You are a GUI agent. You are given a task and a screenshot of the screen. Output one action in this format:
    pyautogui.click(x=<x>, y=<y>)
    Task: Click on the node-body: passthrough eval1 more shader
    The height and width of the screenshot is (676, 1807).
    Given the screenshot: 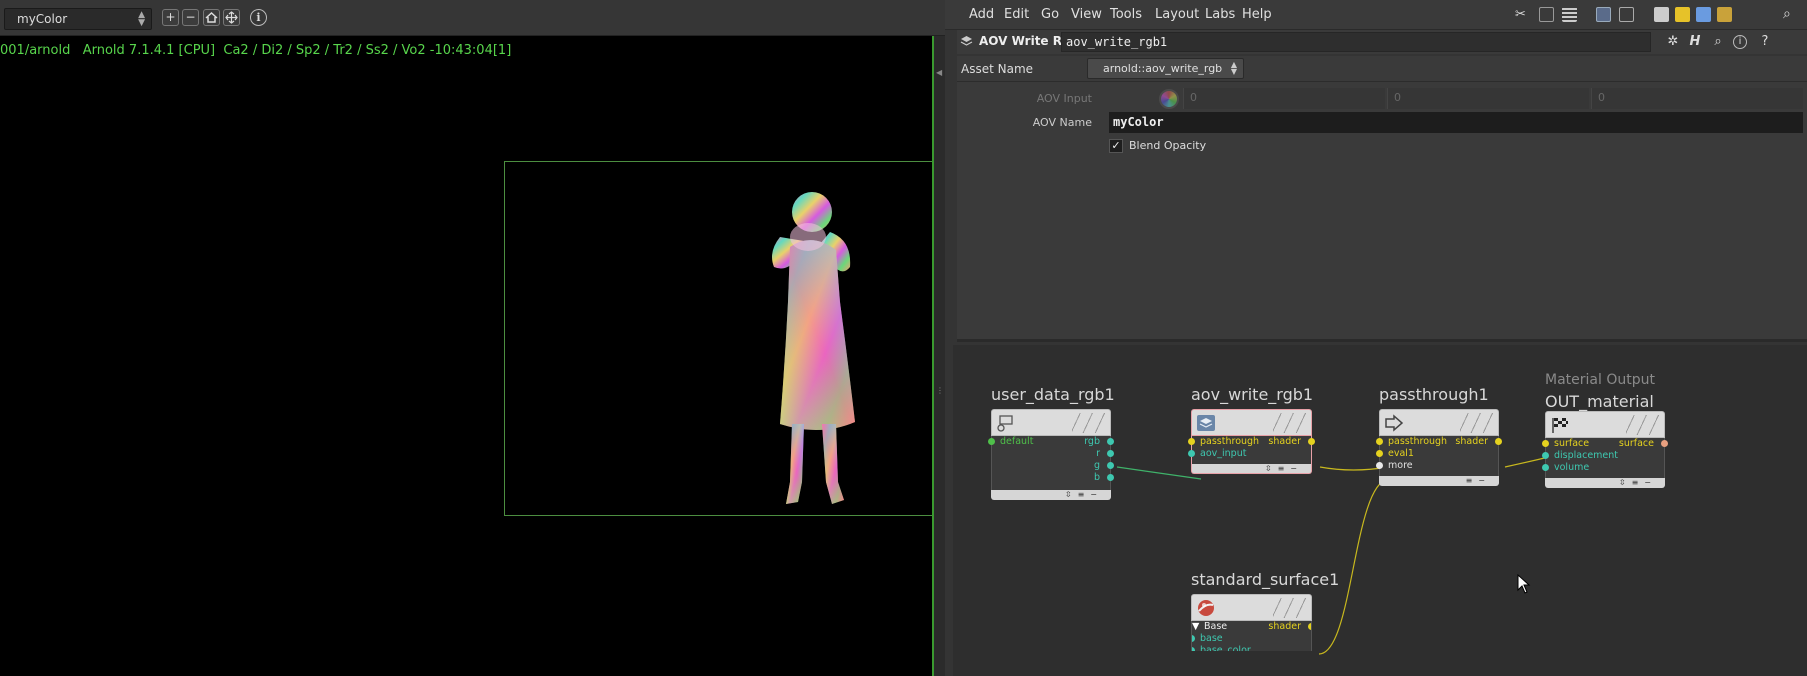 What is the action you would take?
    pyautogui.click(x=1439, y=456)
    